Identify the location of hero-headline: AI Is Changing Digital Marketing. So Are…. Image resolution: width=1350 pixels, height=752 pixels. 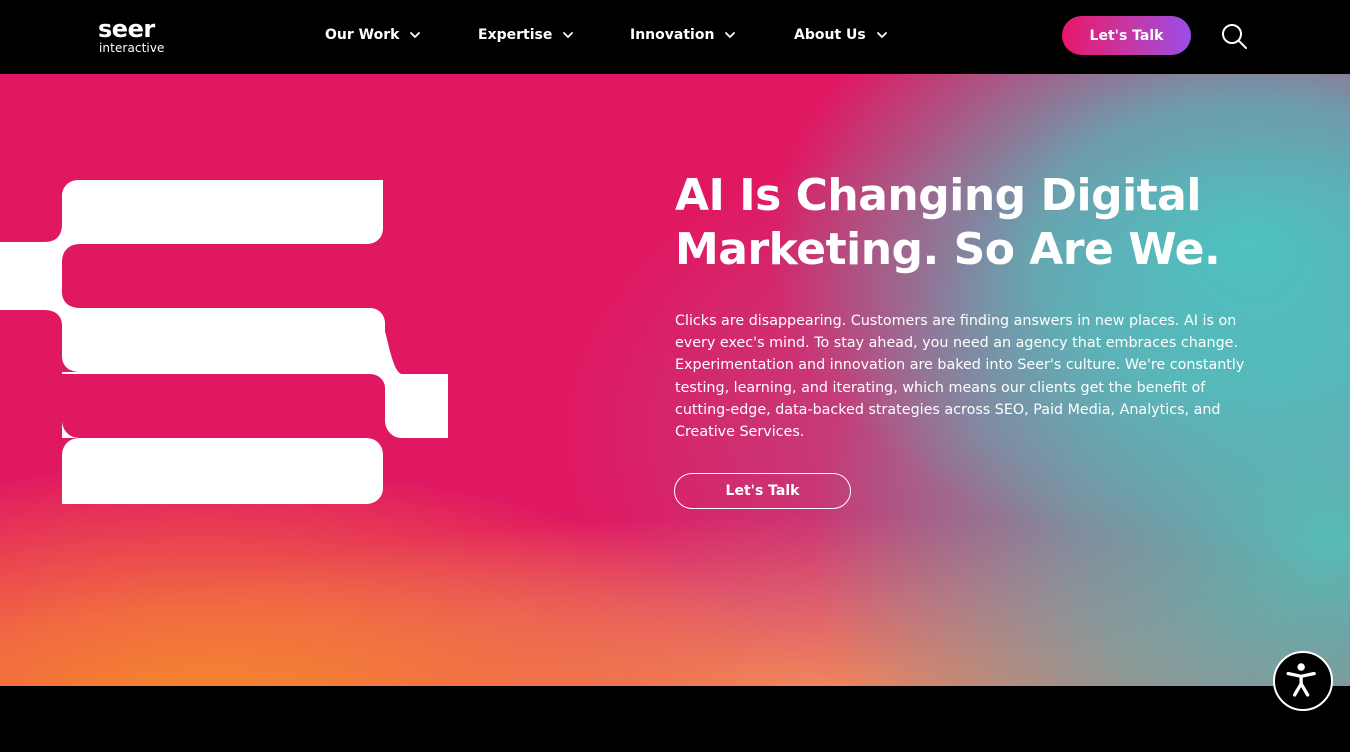
(985, 223).